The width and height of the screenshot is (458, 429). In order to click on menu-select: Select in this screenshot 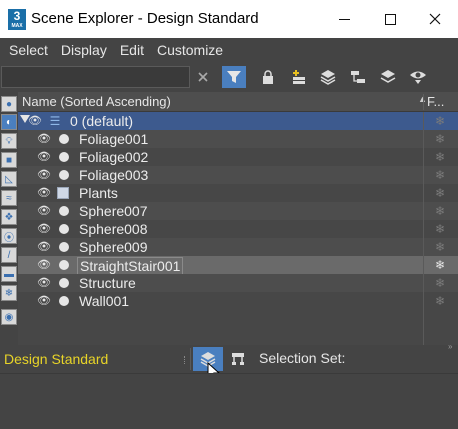, I will do `click(28, 50)`.